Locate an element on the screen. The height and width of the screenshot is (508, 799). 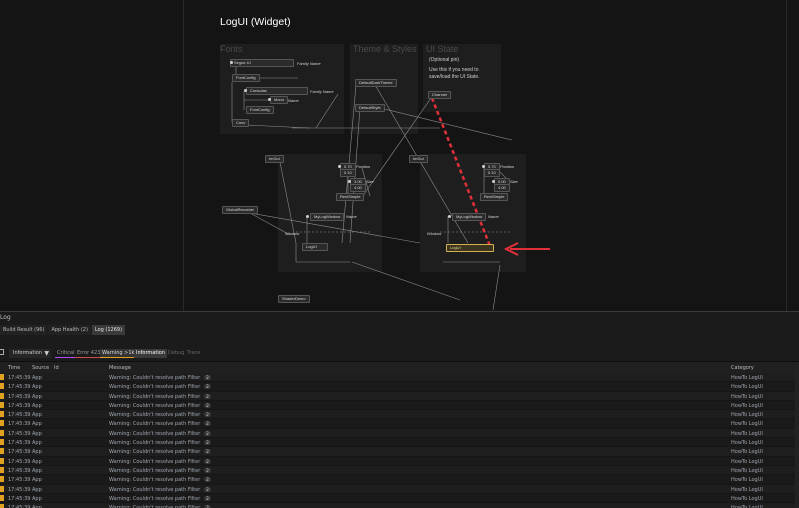
annotation-arrow is located at coordinates (526, 249).